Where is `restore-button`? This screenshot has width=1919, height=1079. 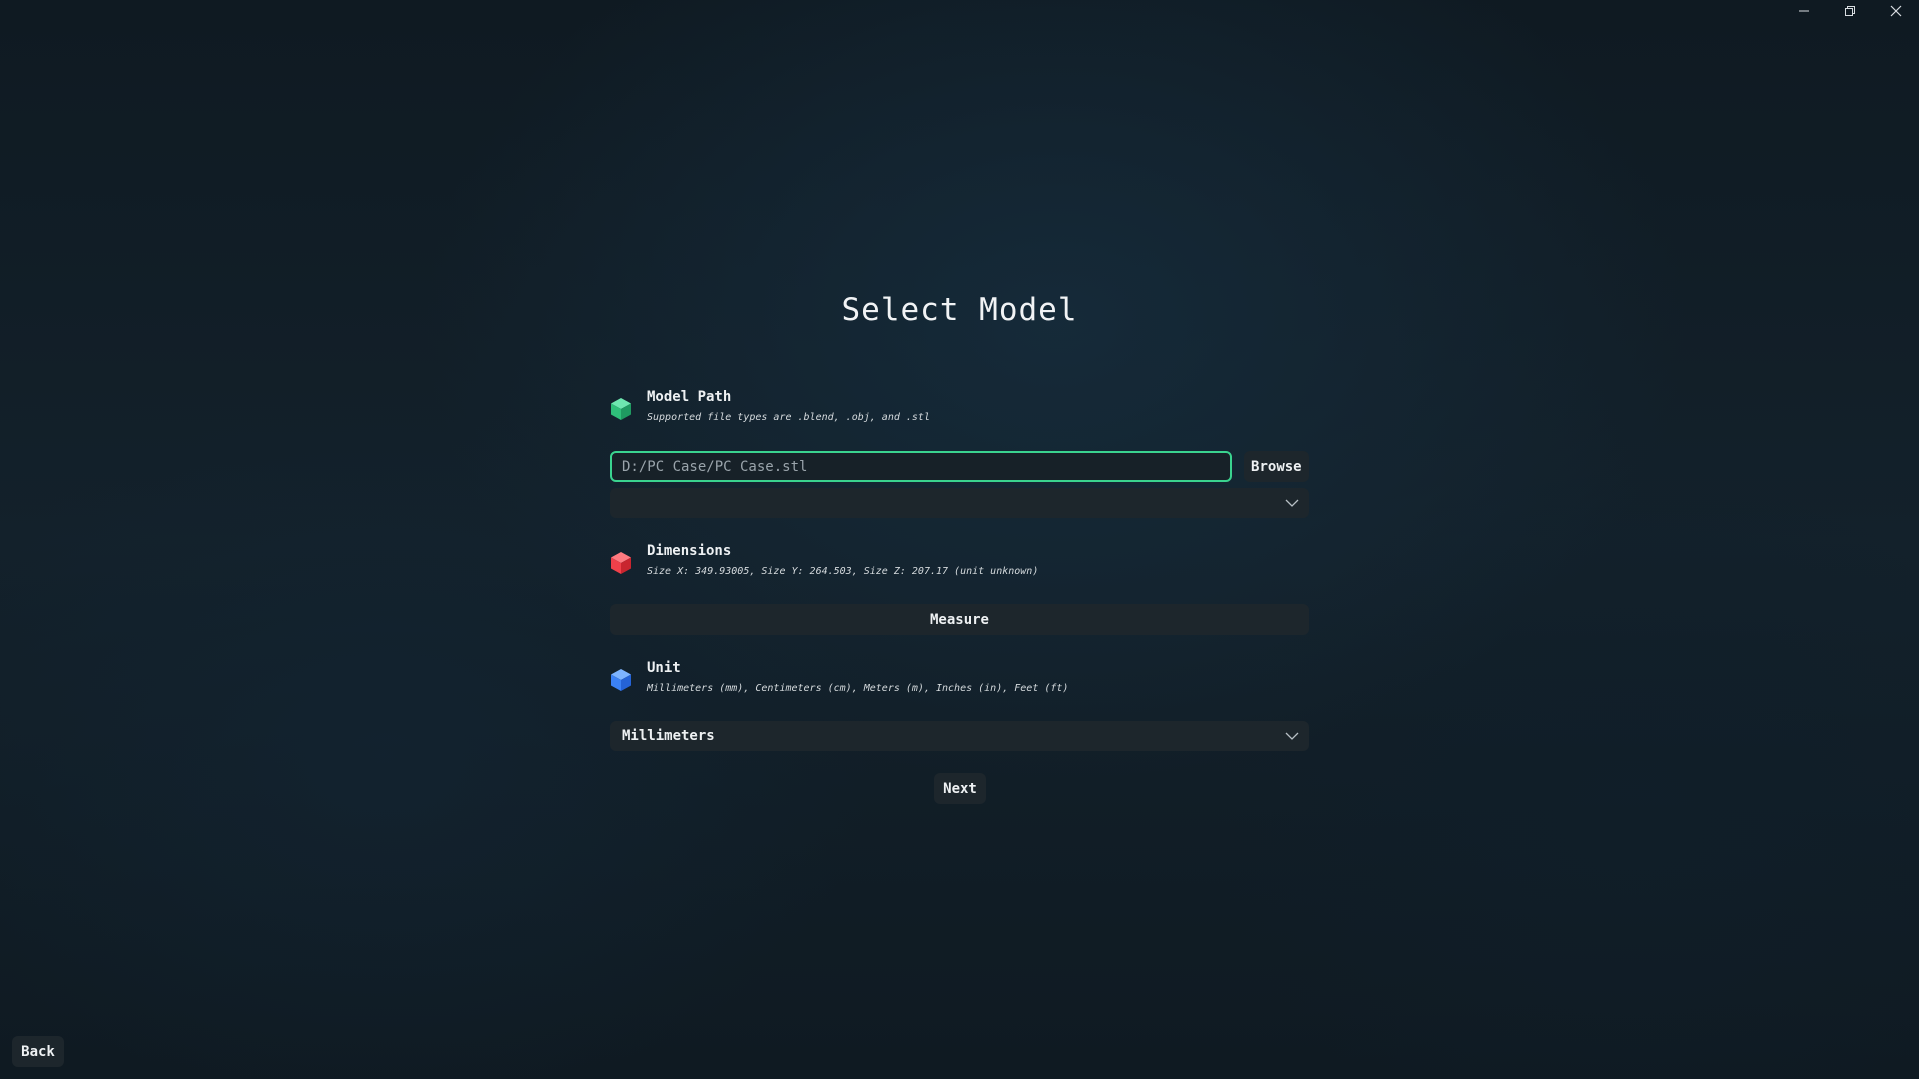 restore-button is located at coordinates (1850, 11).